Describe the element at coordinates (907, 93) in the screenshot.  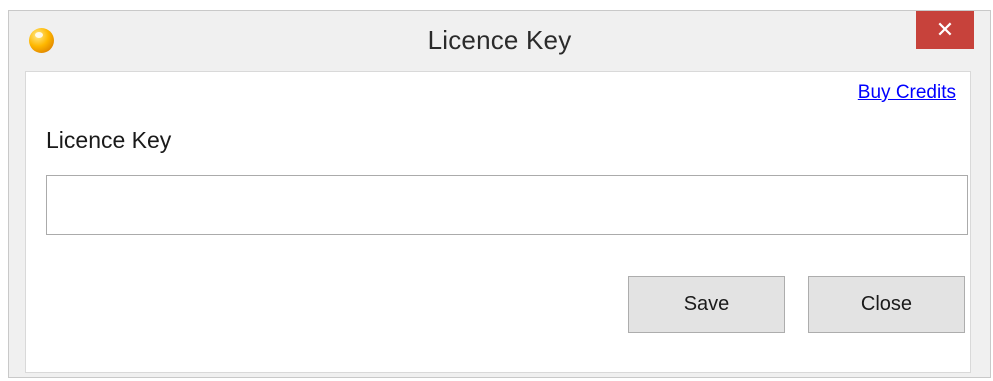
I see `buy-credits-link: Buy Credits` at that location.